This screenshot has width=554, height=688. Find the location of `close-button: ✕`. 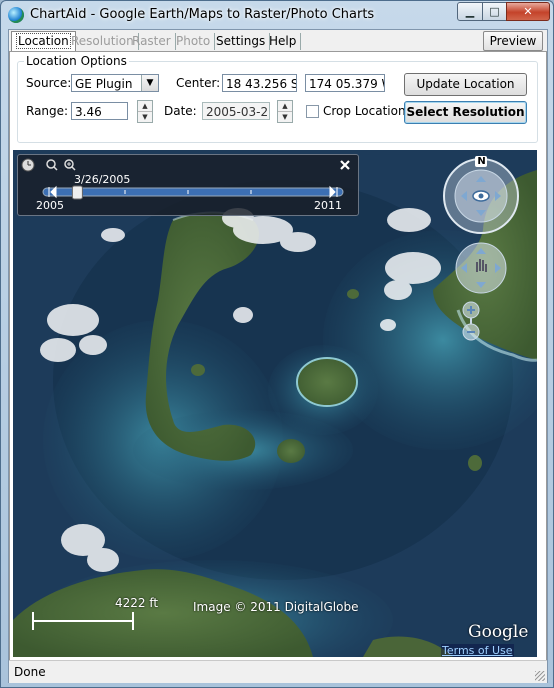

close-button: ✕ is located at coordinates (528, 11).